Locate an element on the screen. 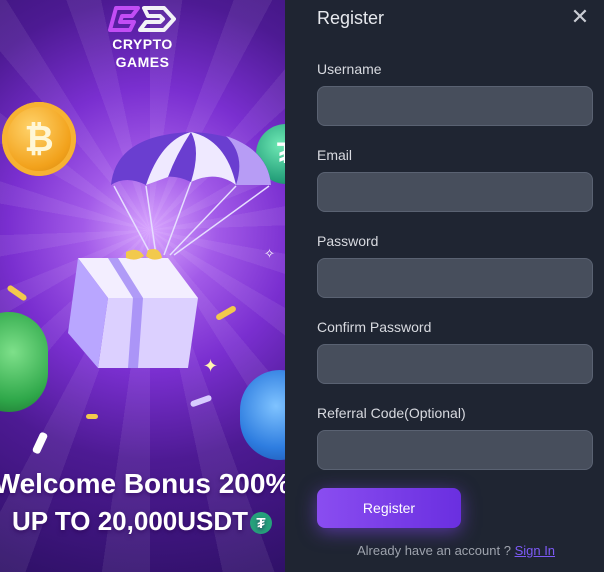 This screenshot has width=604, height=572. confetti is located at coordinates (92, 416).